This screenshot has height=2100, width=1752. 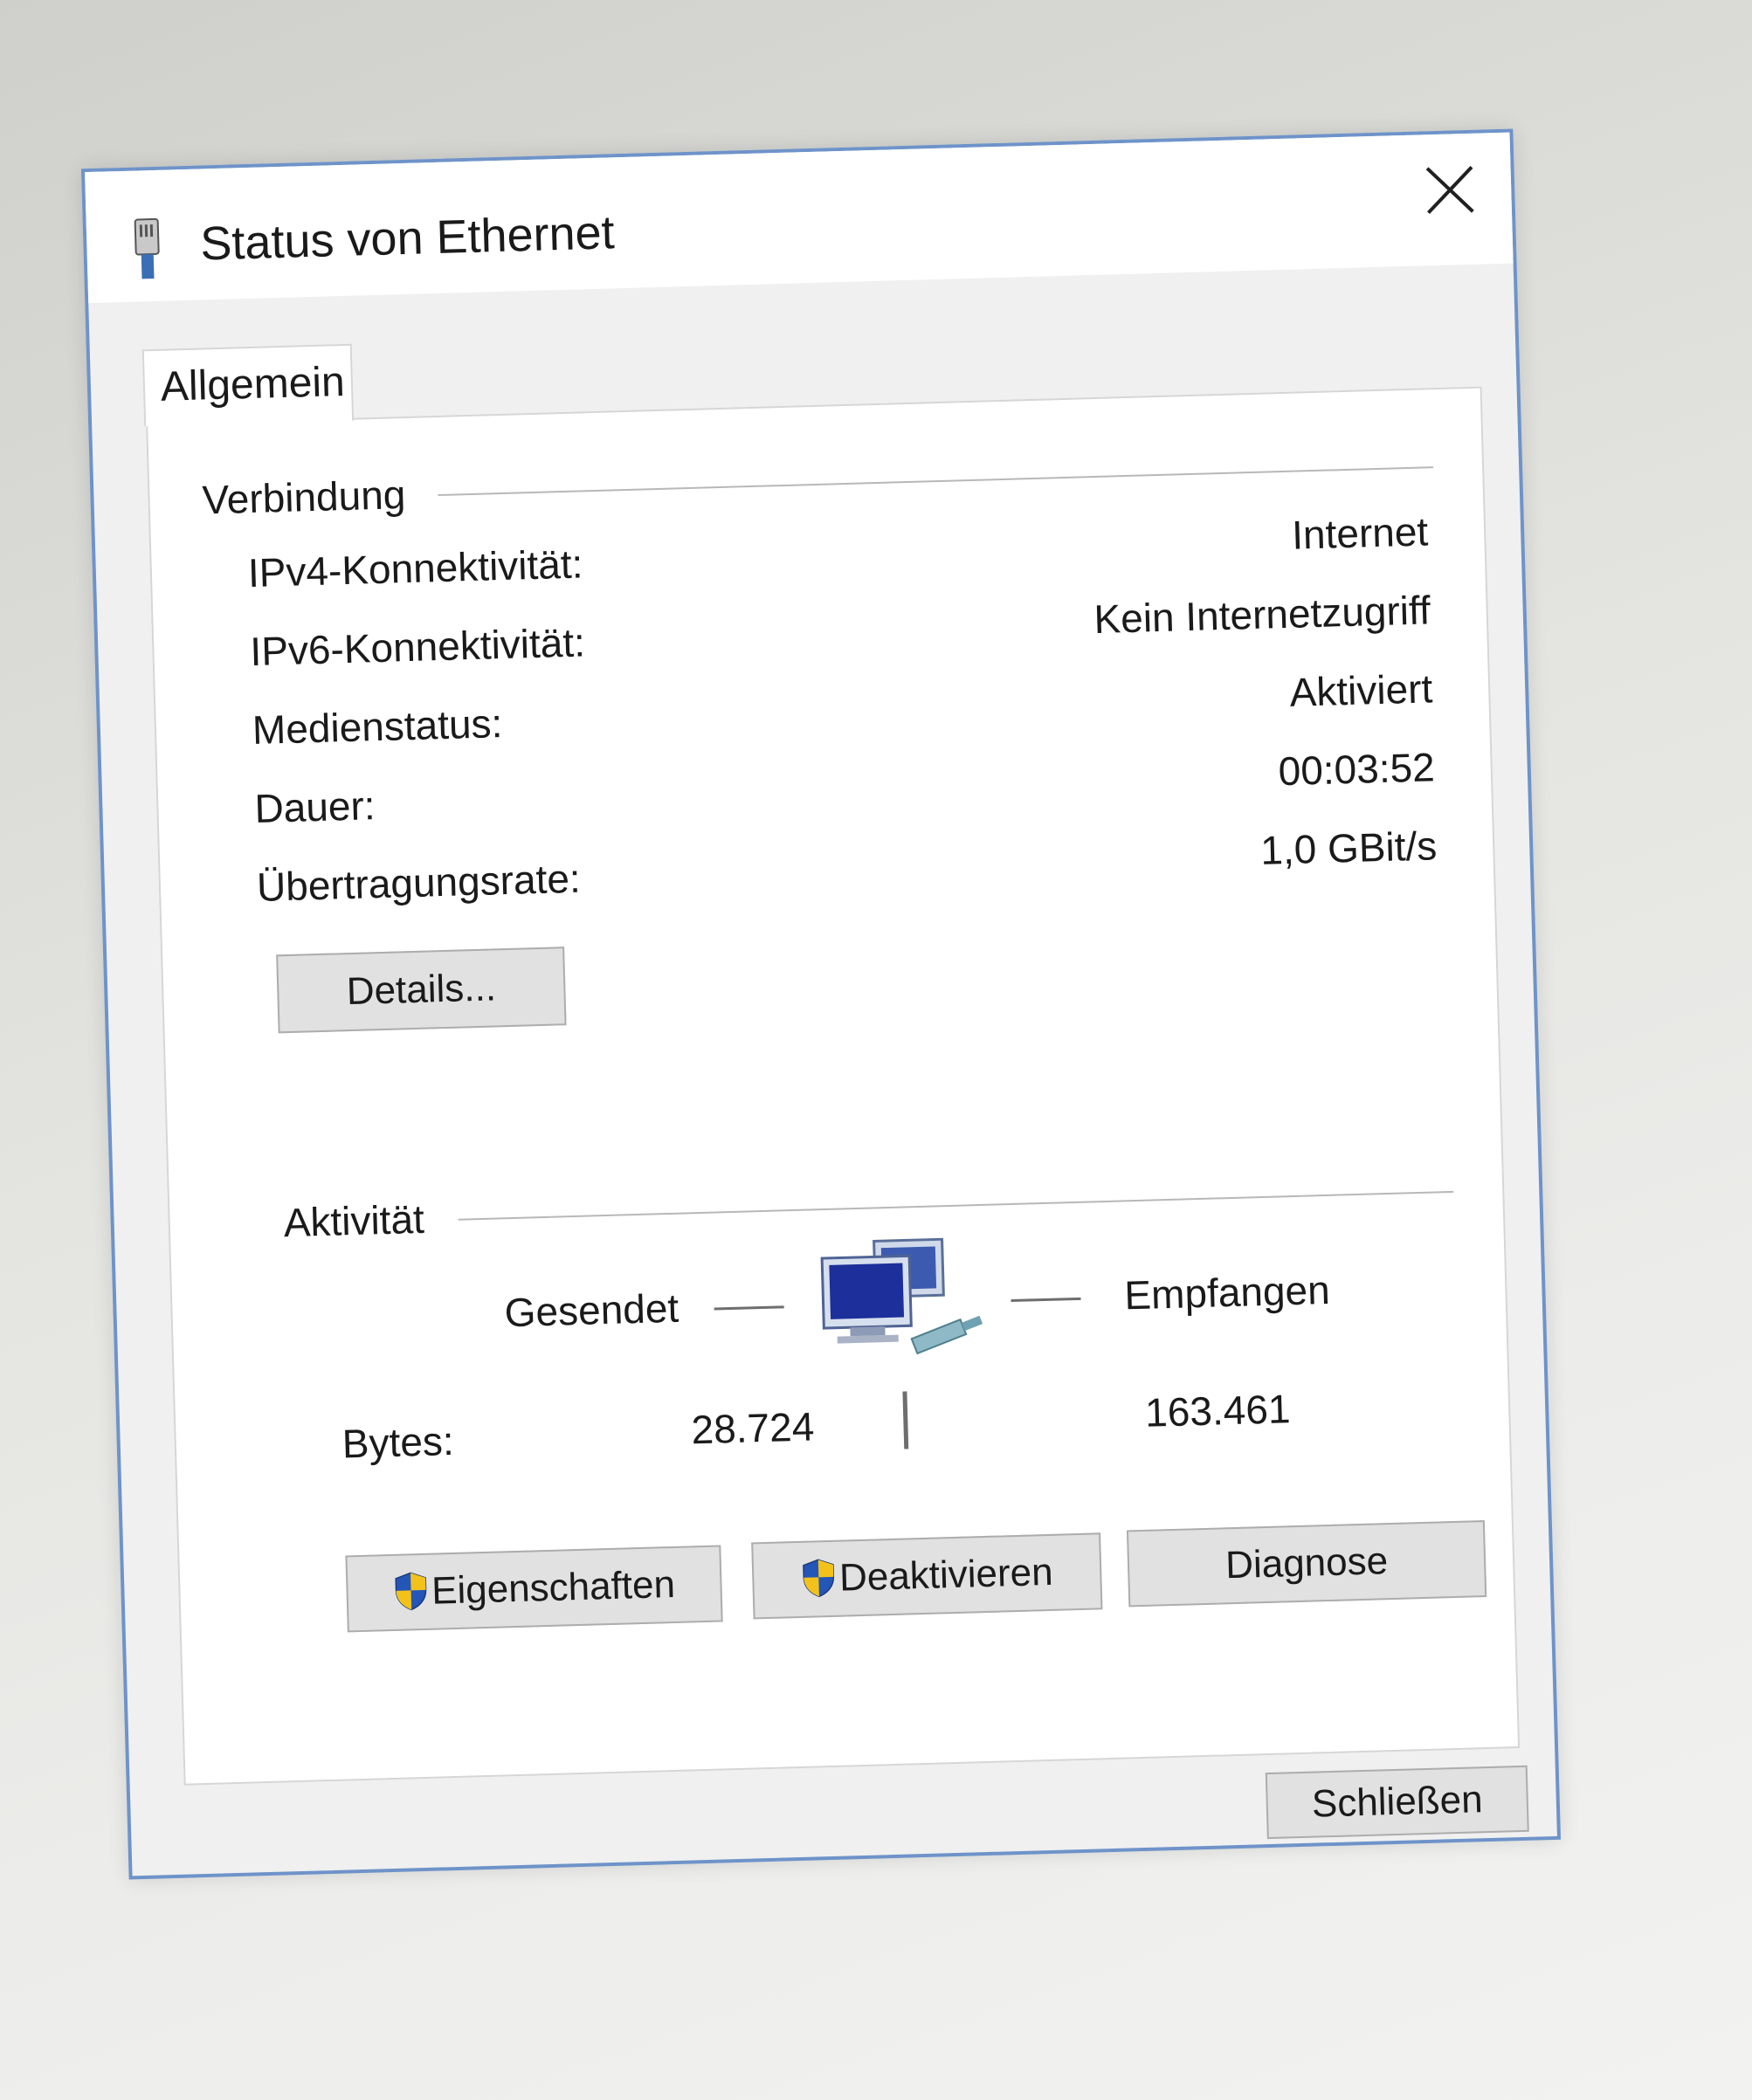 What do you see at coordinates (1356, 769) in the screenshot?
I see `duration-value: 00:03:52` at bounding box center [1356, 769].